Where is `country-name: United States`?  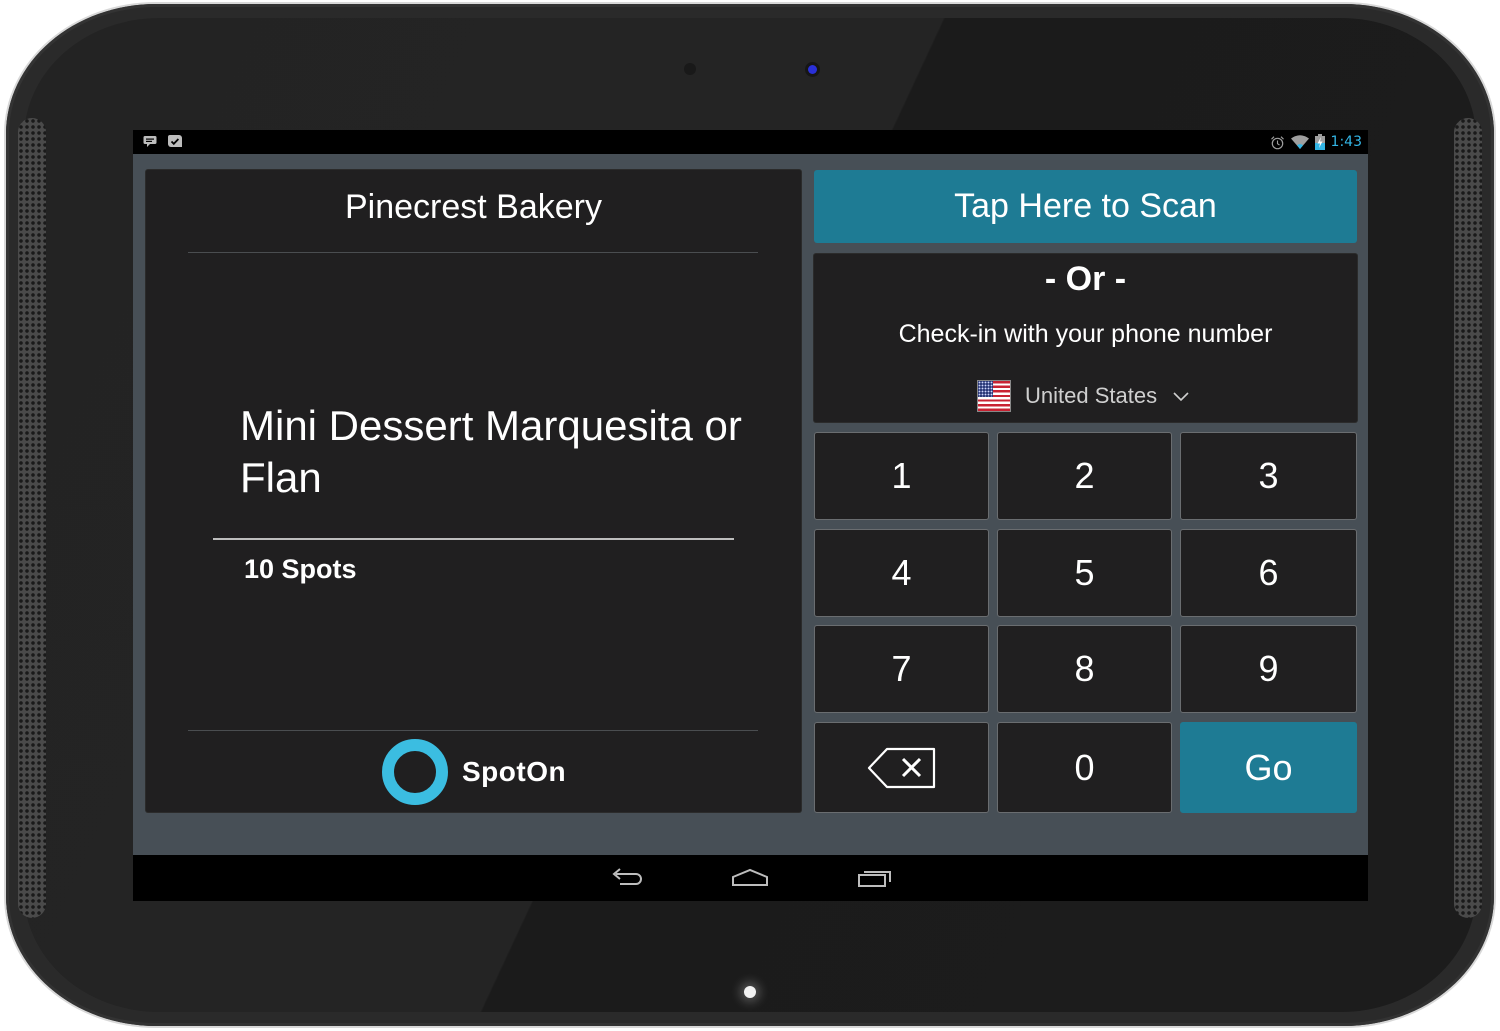 country-name: United States is located at coordinates (1091, 395).